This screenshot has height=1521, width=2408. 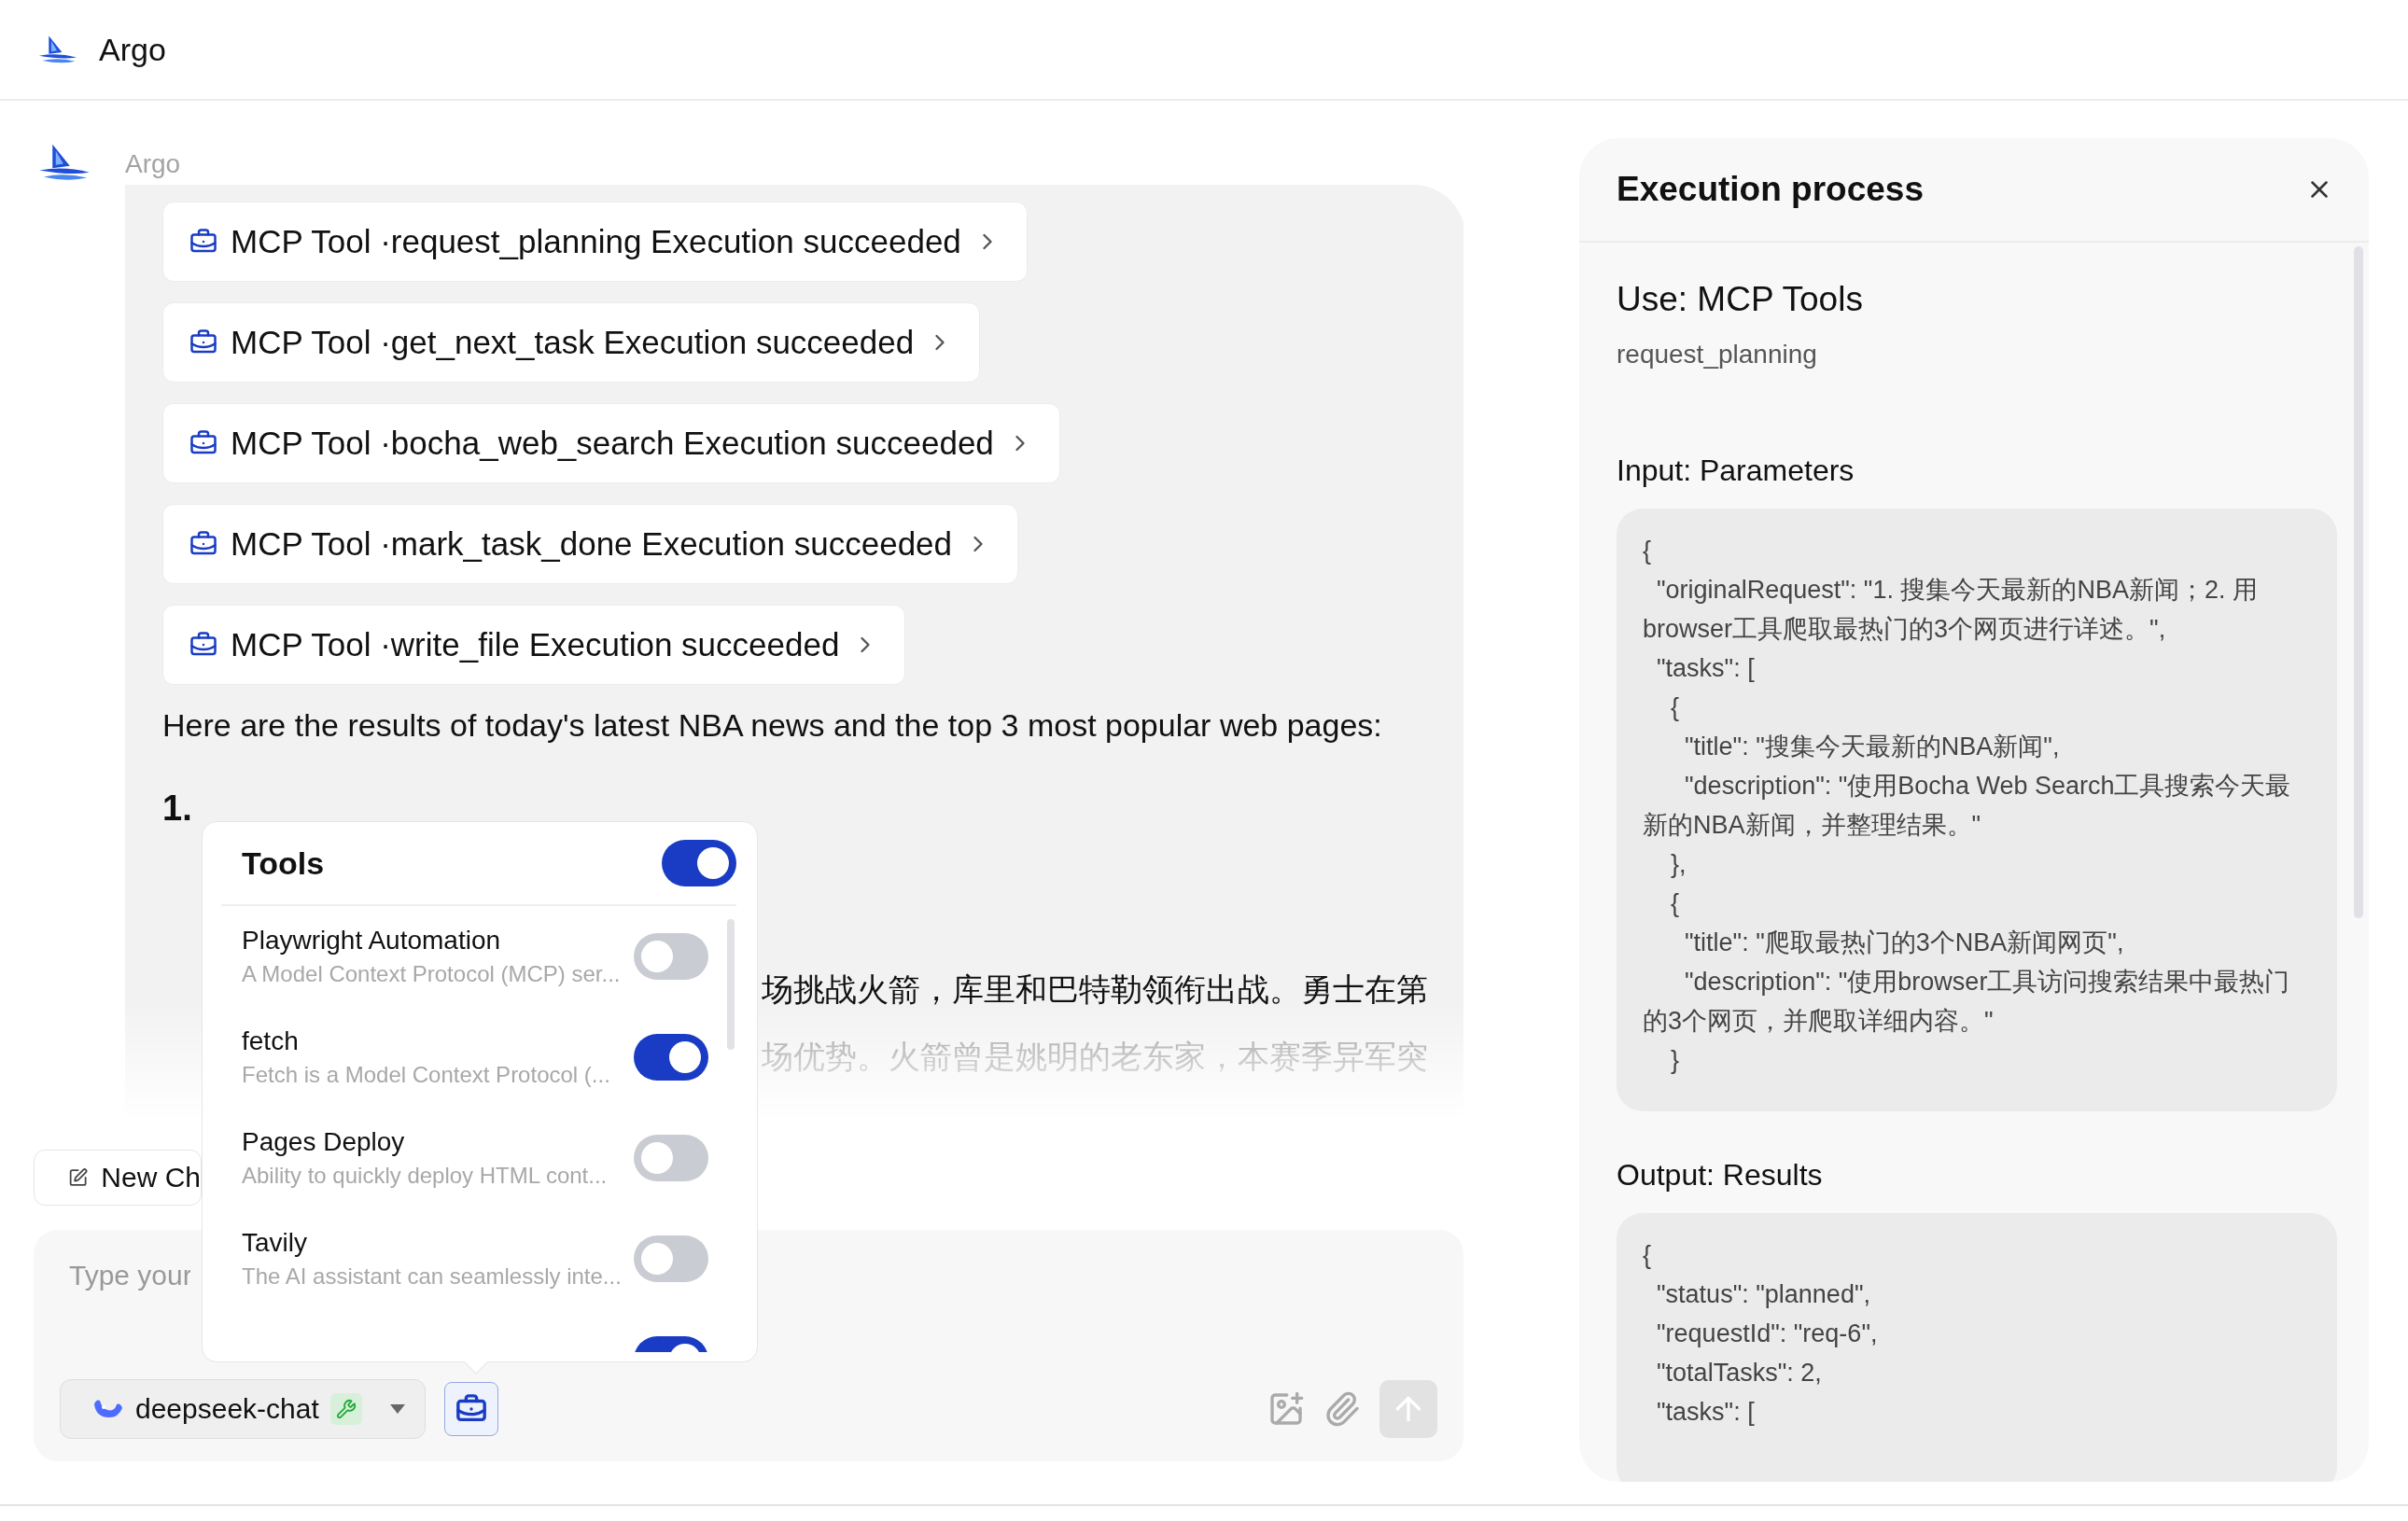 I want to click on code-block: { "originalRequest": "1. 搜集今天最新的NBA新闻；2. 用browser工具爬取最热门的3个网页进行详述。", "tasks": [ { "title": "搜集今天最新的NBA新闻", "description": "使用Bocha Web Search工具搜索今天最新的NBA新闻，并整理结果。" }, { "title": "爬取最热门的3个NBA新闻网页", "description": "使用browser工具访问搜索结果中最热门的3个网页，并爬取详细内容。" }, so click(x=1977, y=810).